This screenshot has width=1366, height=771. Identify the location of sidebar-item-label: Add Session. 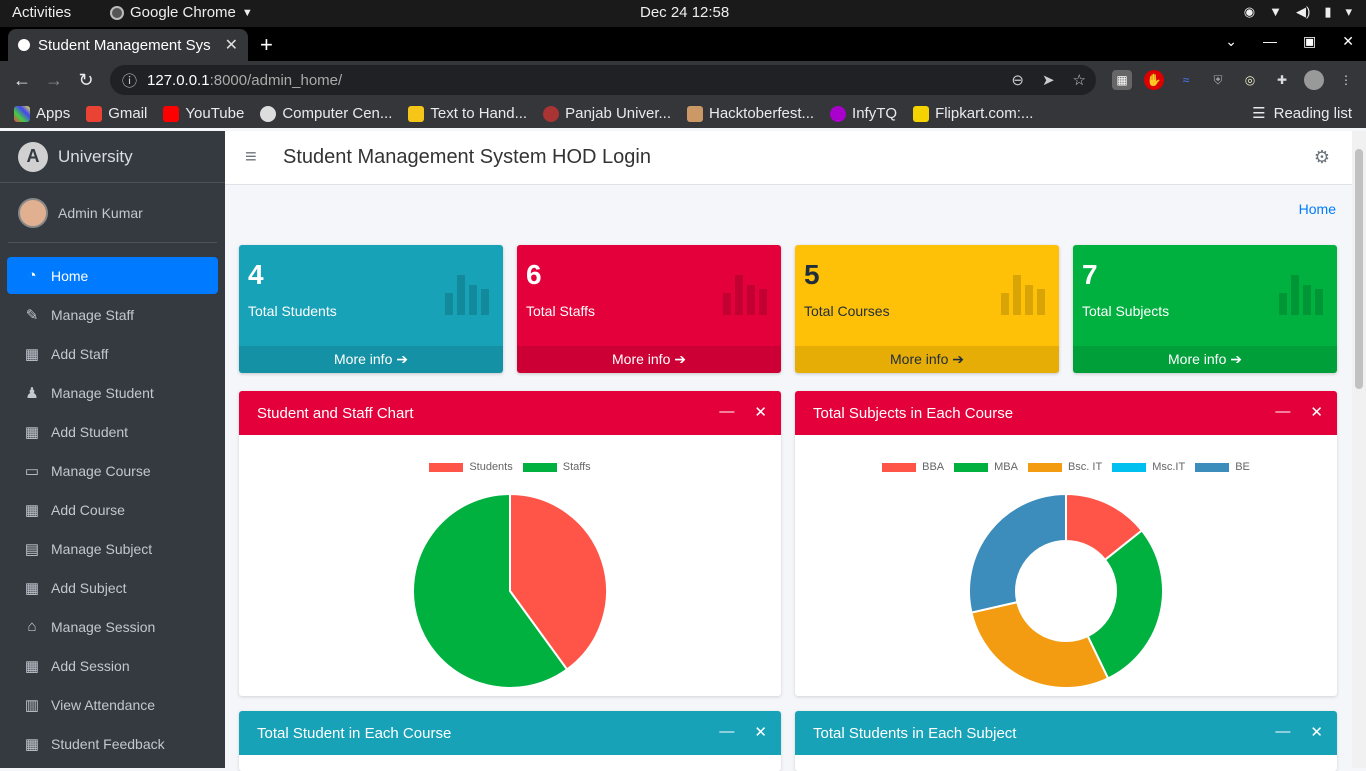
(90, 665).